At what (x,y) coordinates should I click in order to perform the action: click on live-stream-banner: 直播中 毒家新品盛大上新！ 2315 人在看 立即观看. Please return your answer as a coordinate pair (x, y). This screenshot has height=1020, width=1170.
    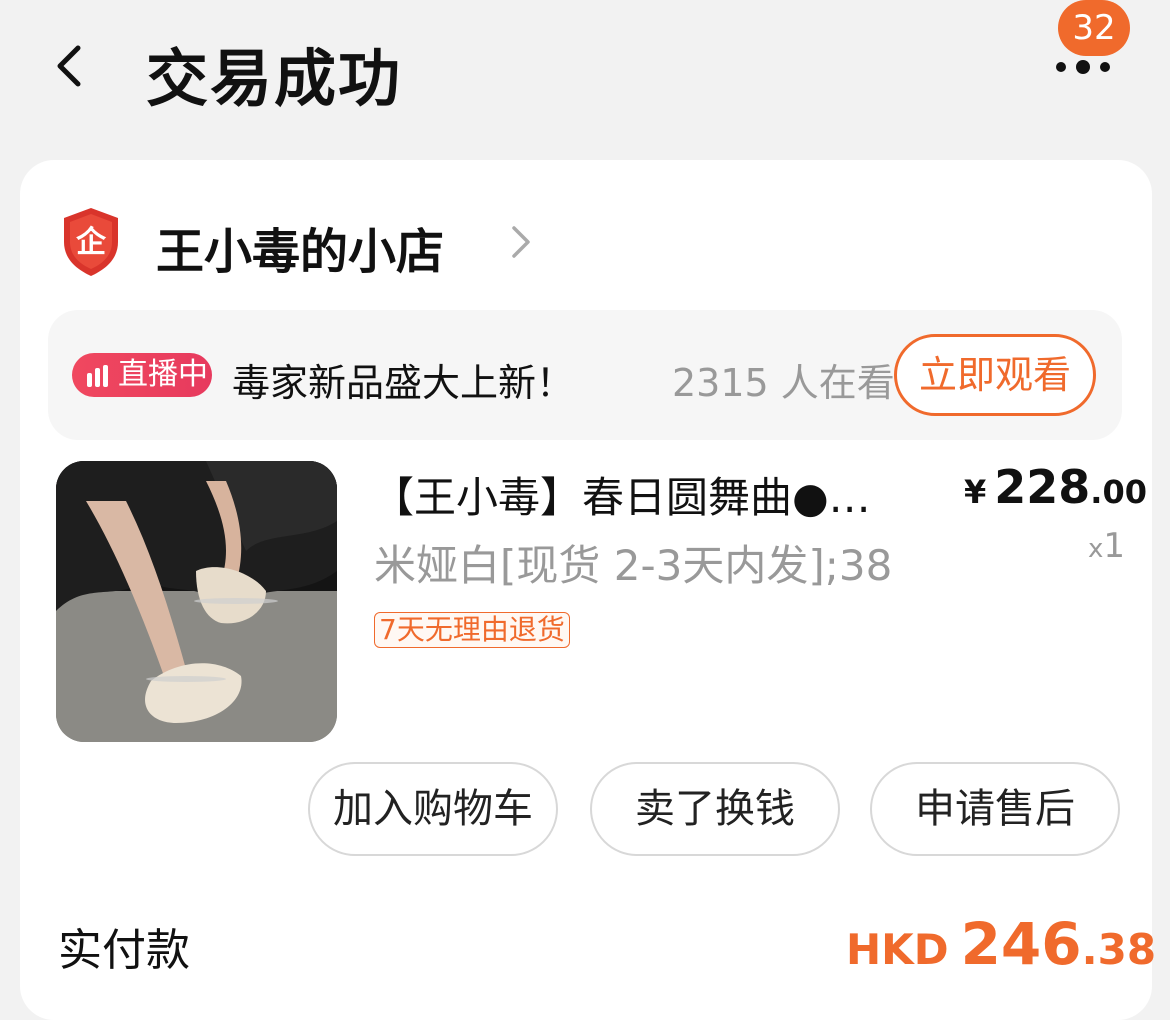
    Looking at the image, I should click on (585, 375).